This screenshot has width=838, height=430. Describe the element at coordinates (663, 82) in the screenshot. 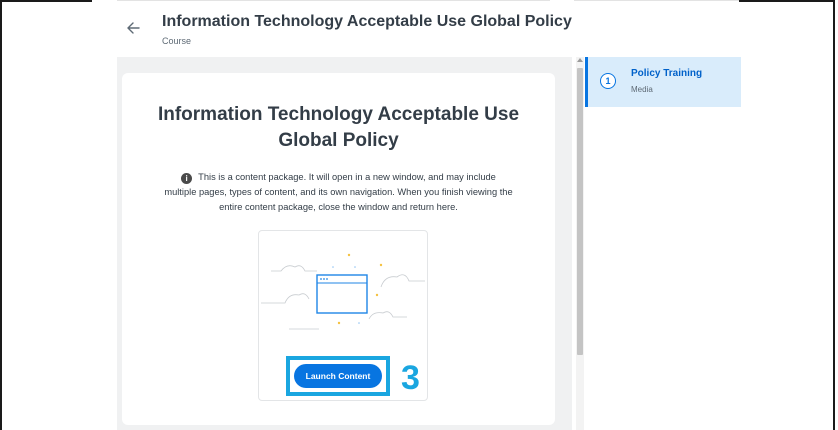

I see `sidebar-item-policy-training: 1 Policy Training Media` at that location.